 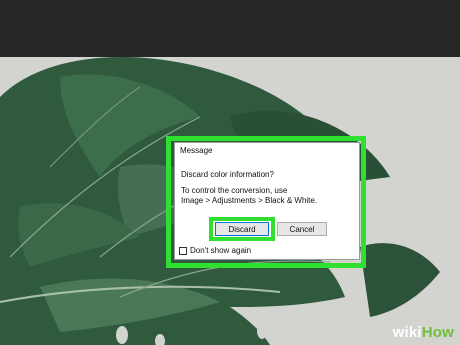 I want to click on wikihow-watermark: wikiHow, so click(x=423, y=332).